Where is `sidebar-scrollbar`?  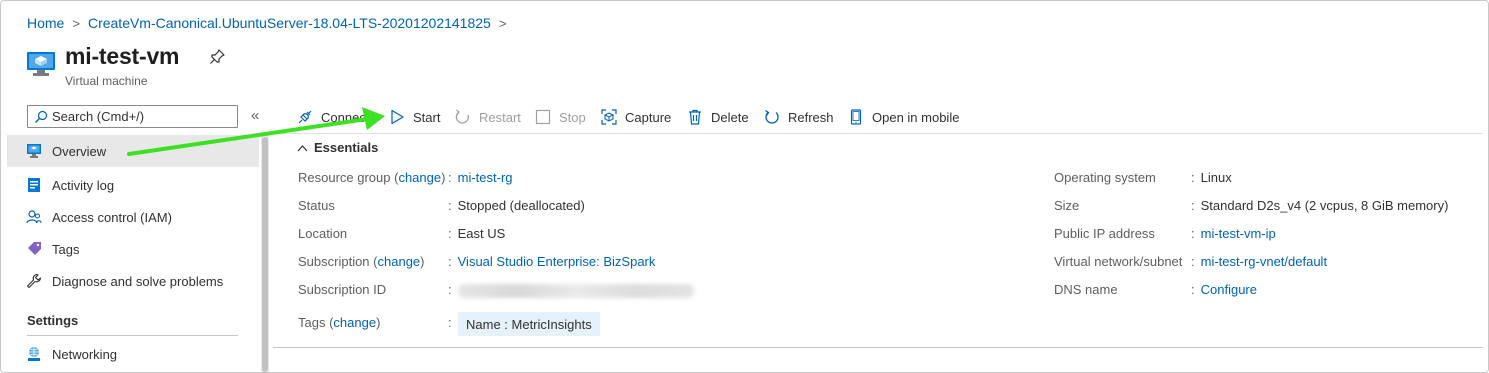 sidebar-scrollbar is located at coordinates (265, 253).